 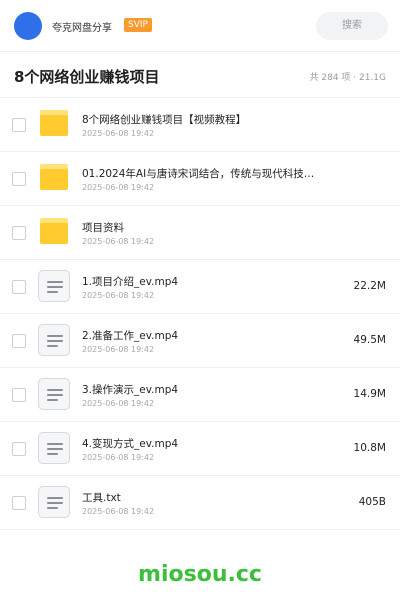 I want to click on username: 夸克网盘分享, so click(x=82, y=26).